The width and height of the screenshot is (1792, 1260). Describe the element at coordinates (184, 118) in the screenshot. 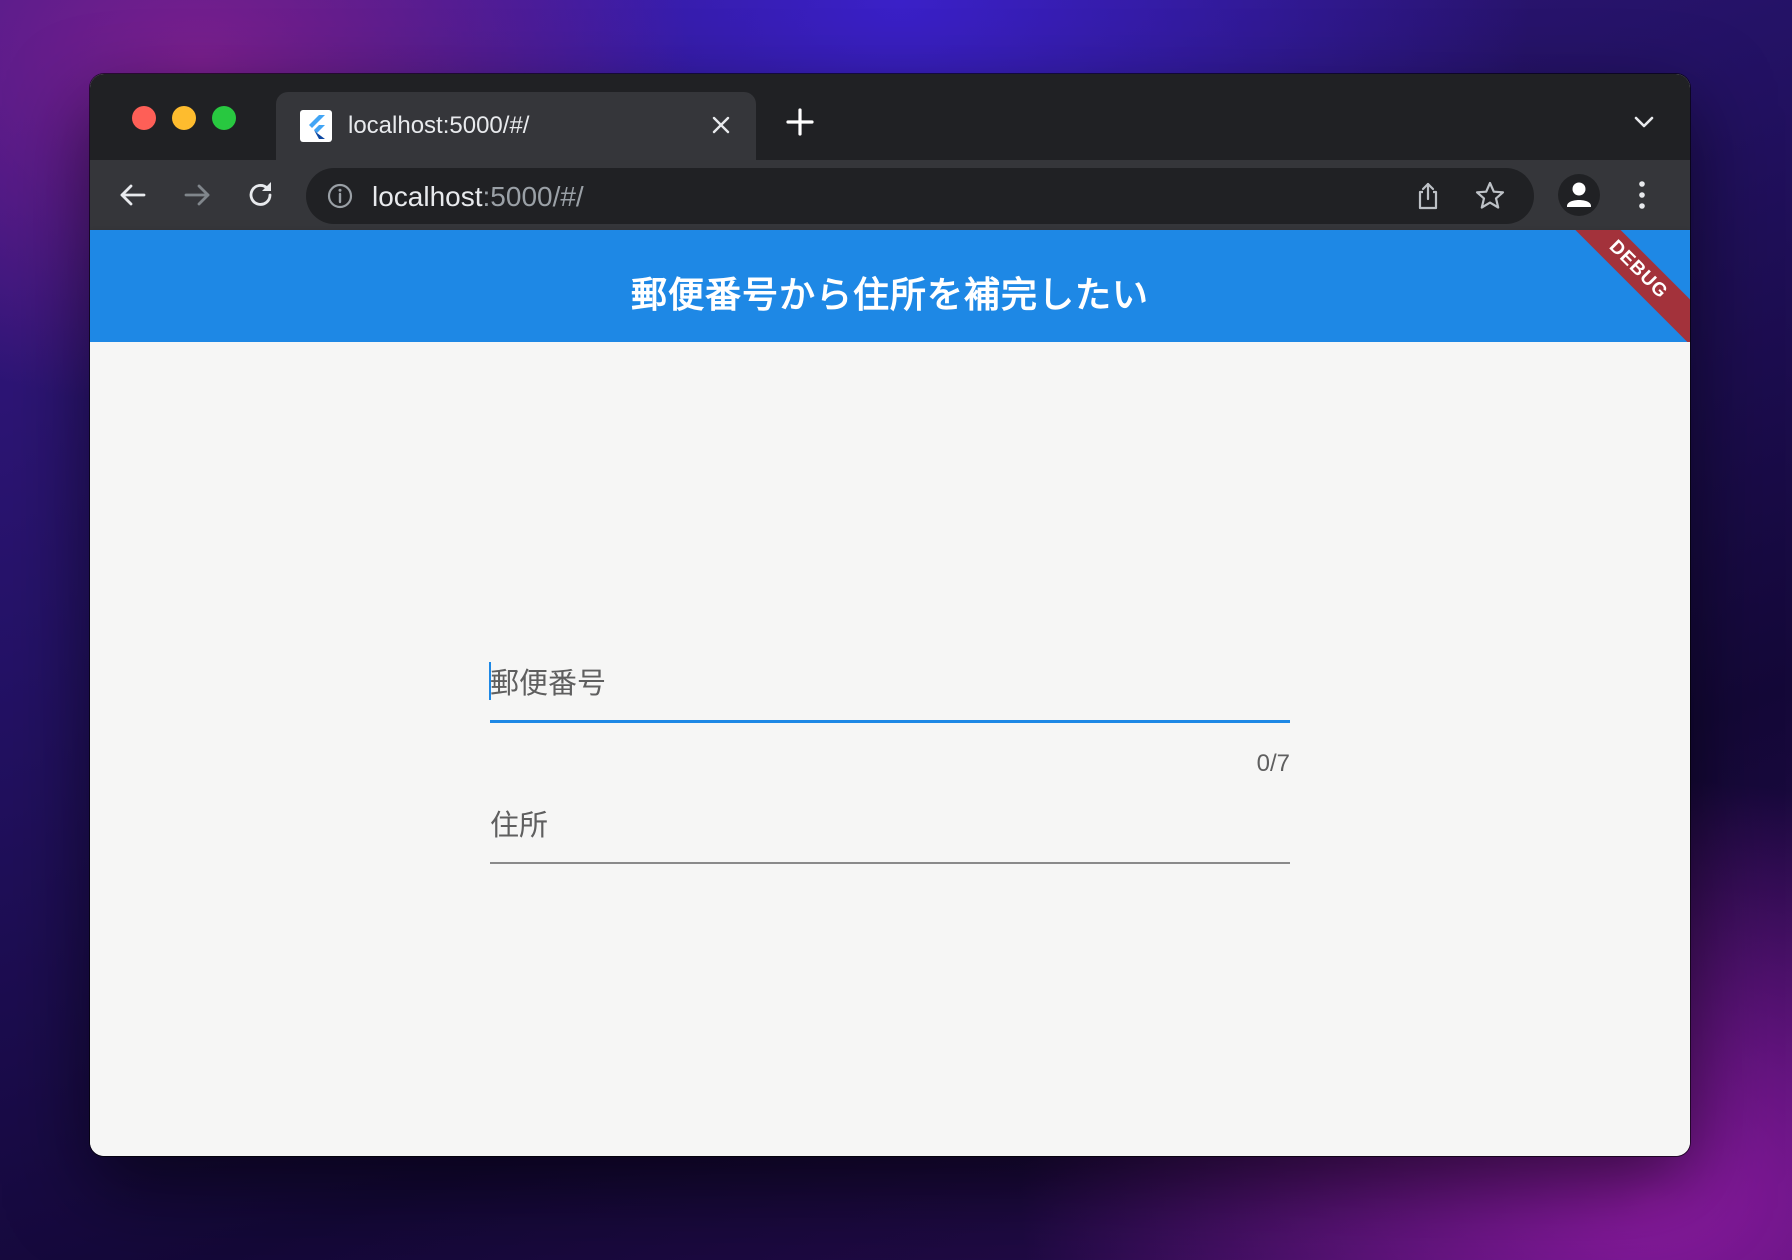

I see `minimize-window-button` at that location.